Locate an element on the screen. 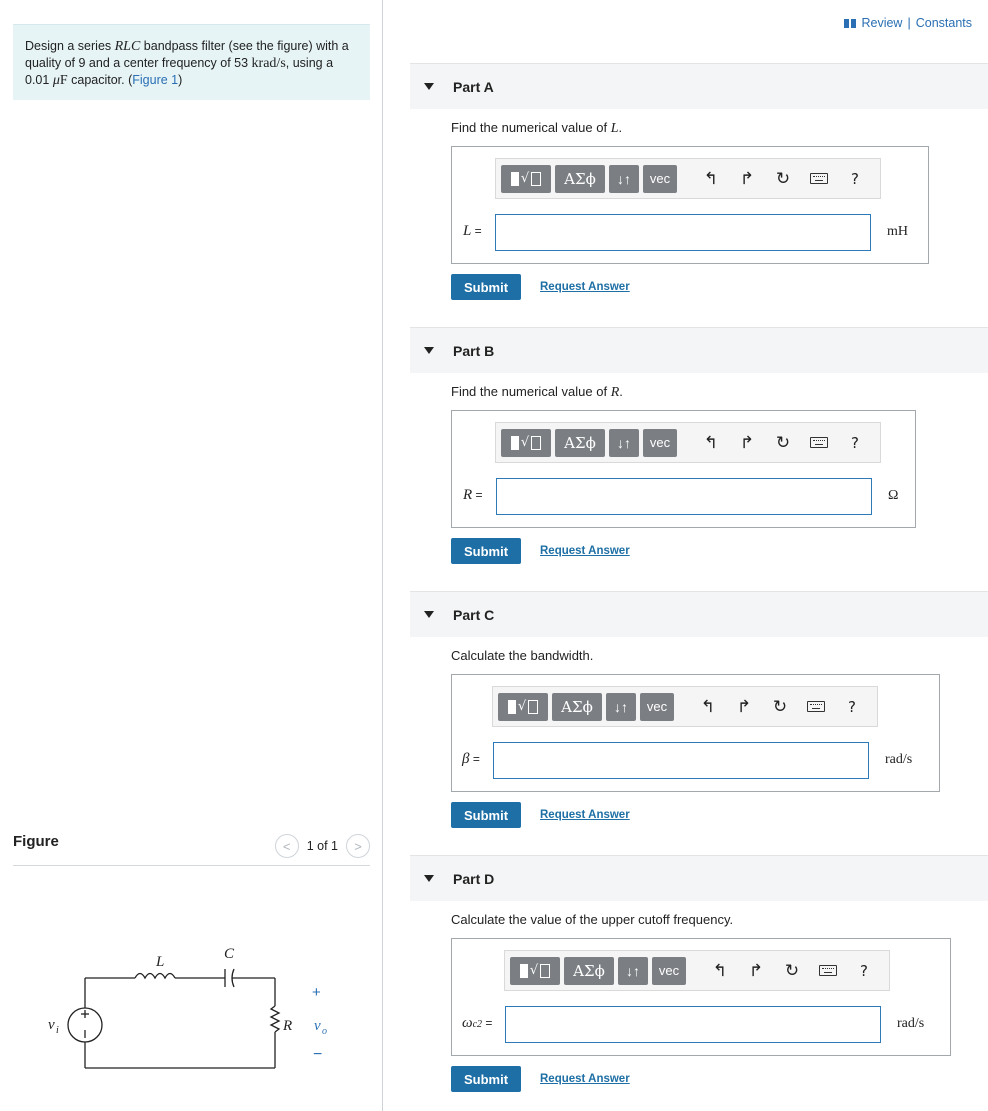 Image resolution: width=988 pixels, height=1111 pixels. answer-input-bandwidth is located at coordinates (681, 760).